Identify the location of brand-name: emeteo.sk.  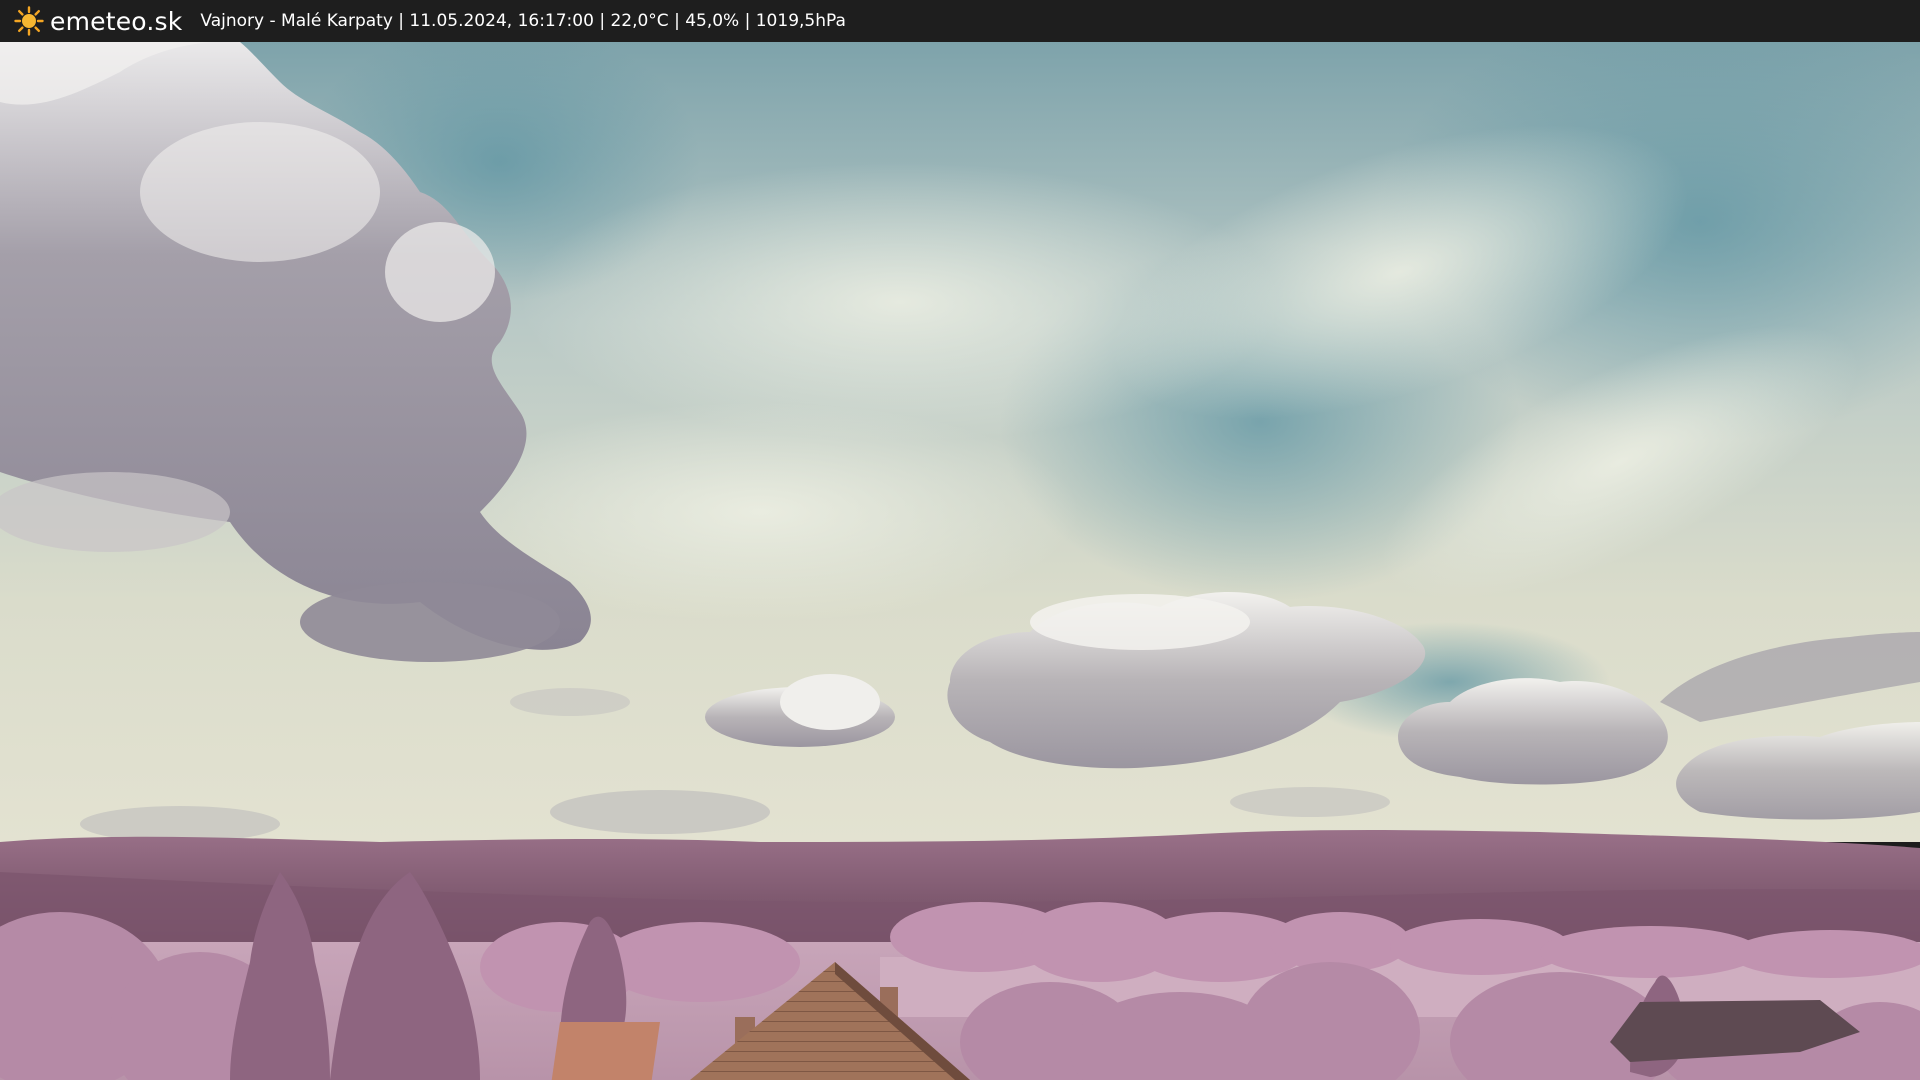
(116, 21).